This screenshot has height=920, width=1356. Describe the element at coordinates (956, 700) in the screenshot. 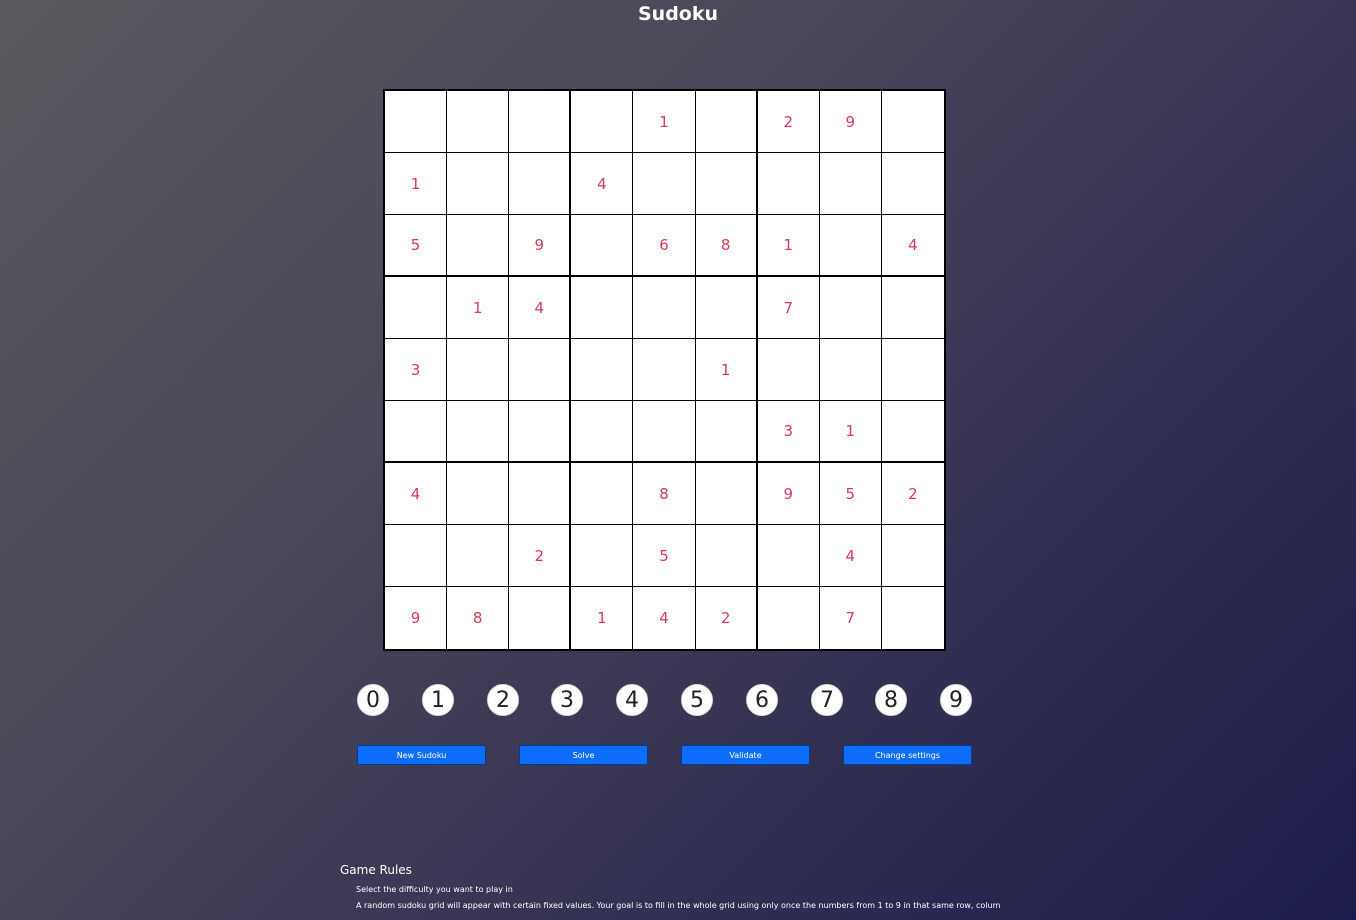

I see `number-button-9: 9` at that location.